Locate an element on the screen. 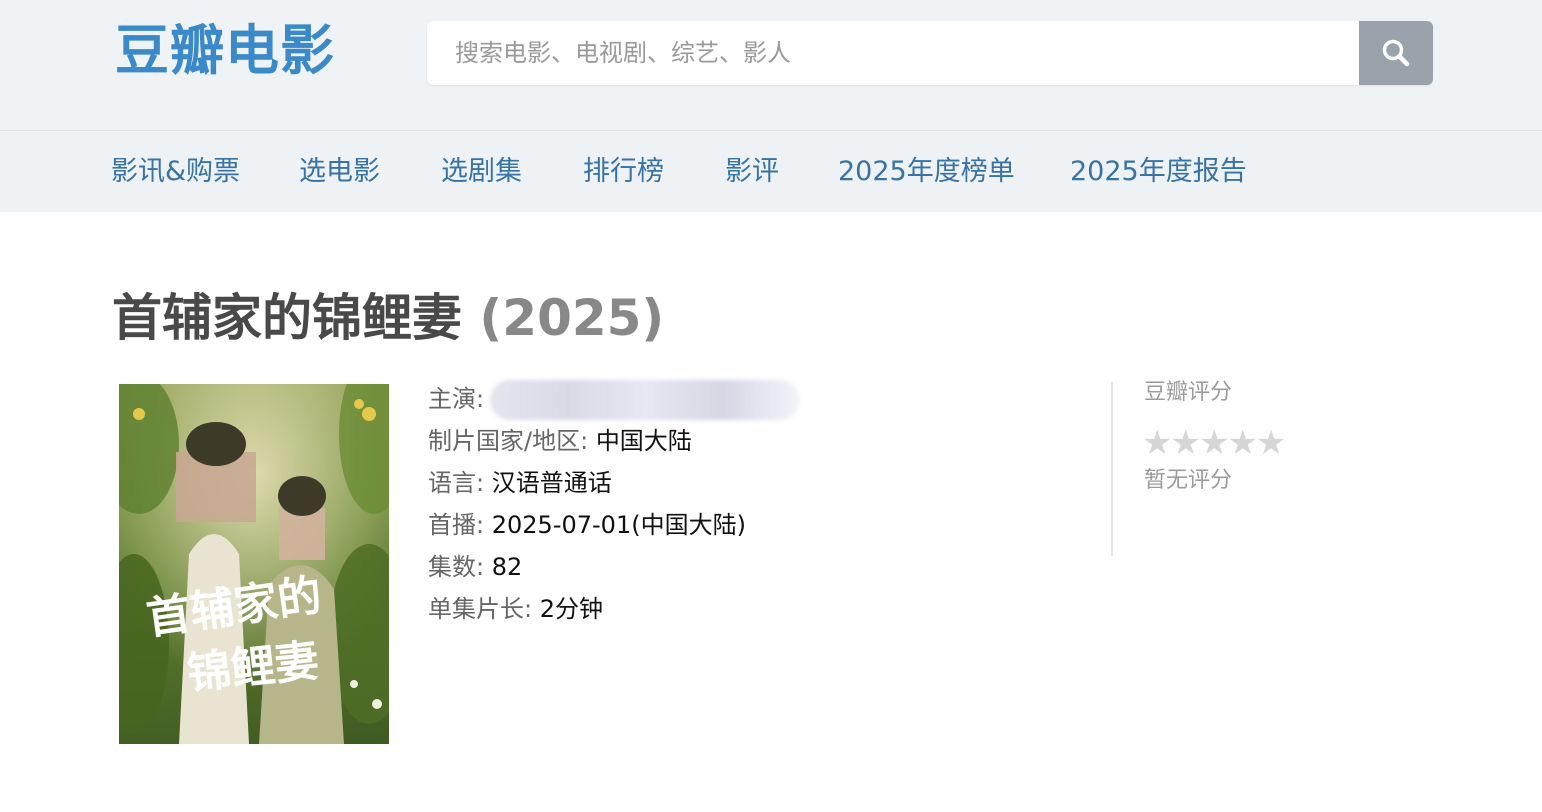 The width and height of the screenshot is (1542, 812). cast-redacted is located at coordinates (645, 400).